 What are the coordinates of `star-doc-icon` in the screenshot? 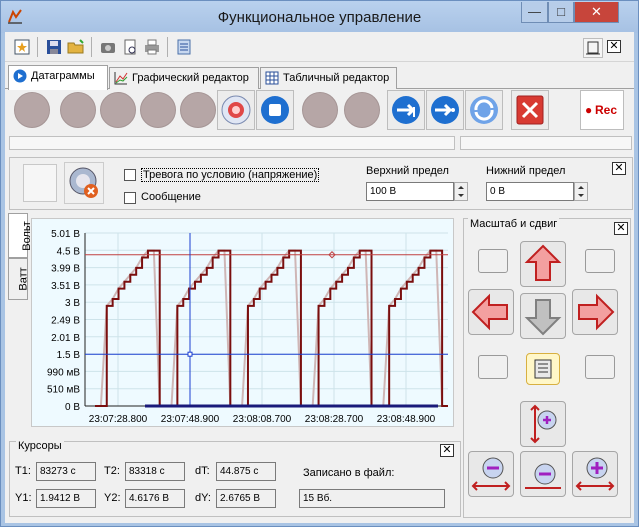 It's located at (22, 47).